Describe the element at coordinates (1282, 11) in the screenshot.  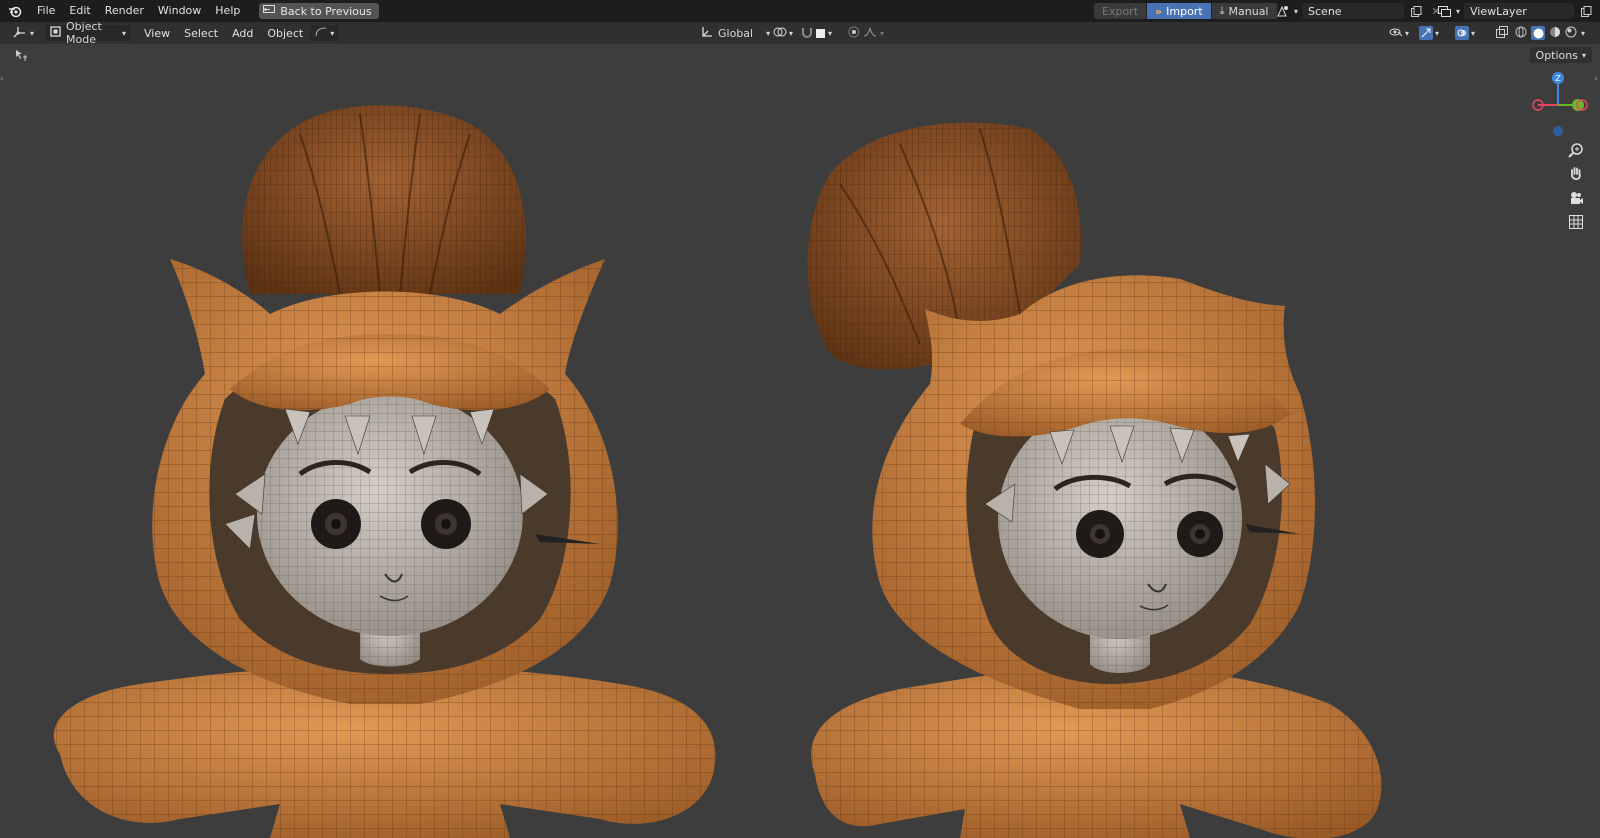
I see `scene-icon` at that location.